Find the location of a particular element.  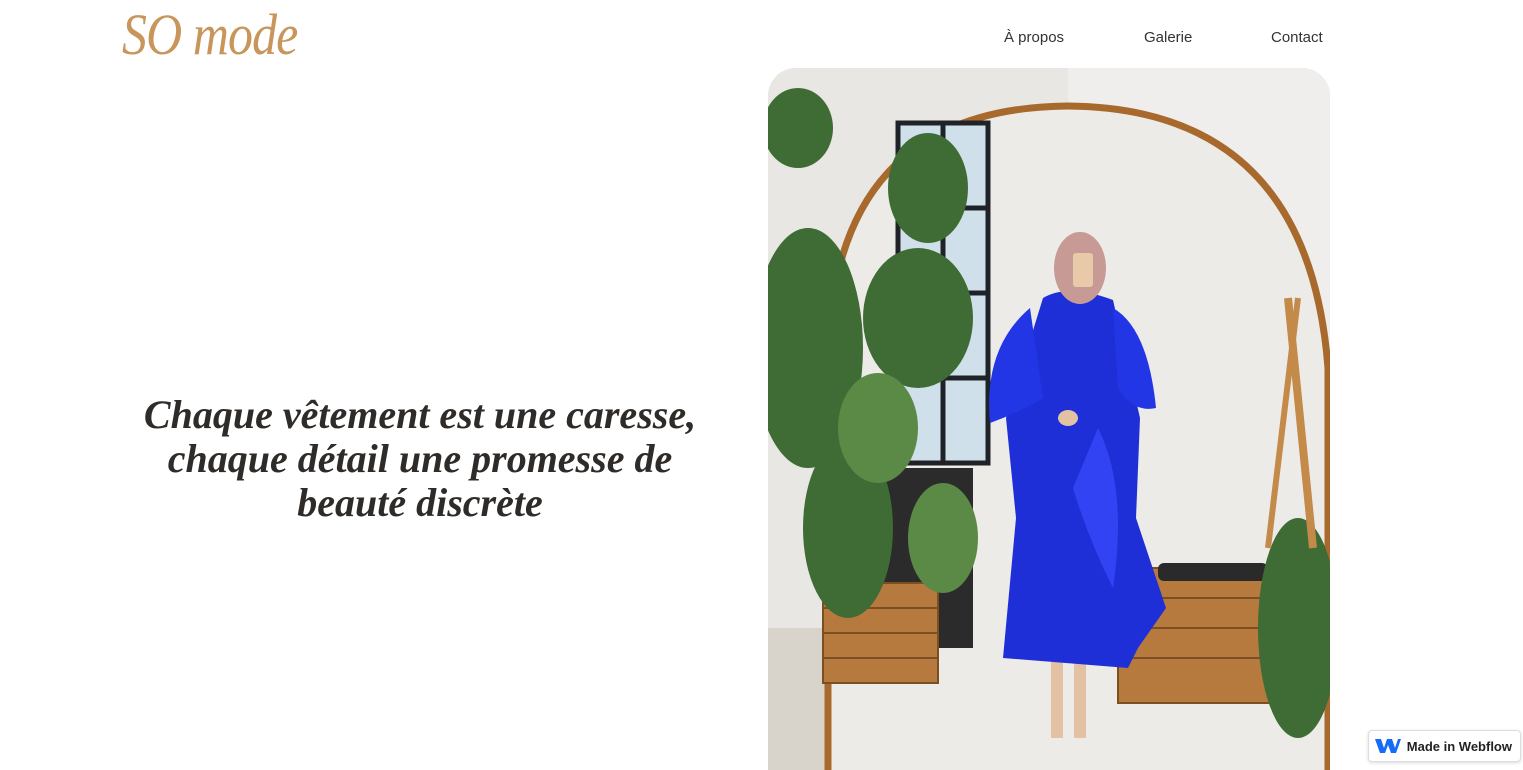

webflow-logo-icon is located at coordinates (1387, 746).